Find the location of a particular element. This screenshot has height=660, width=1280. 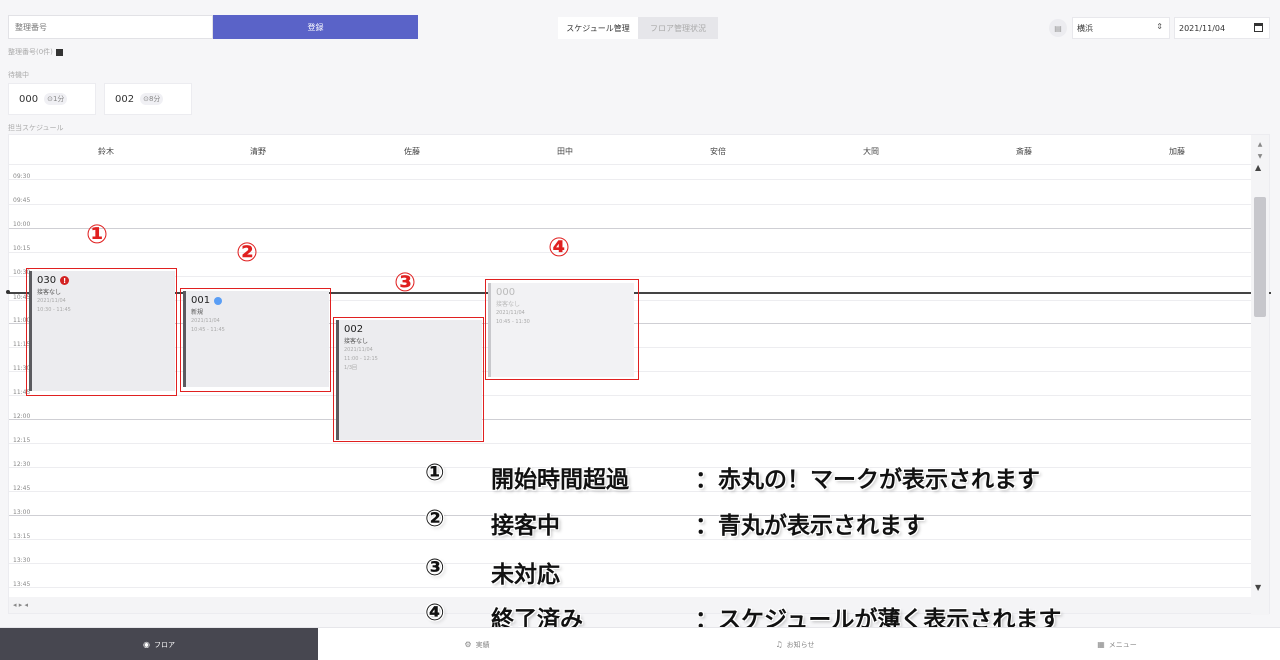

time-label: 13:00 is located at coordinates (22, 512).